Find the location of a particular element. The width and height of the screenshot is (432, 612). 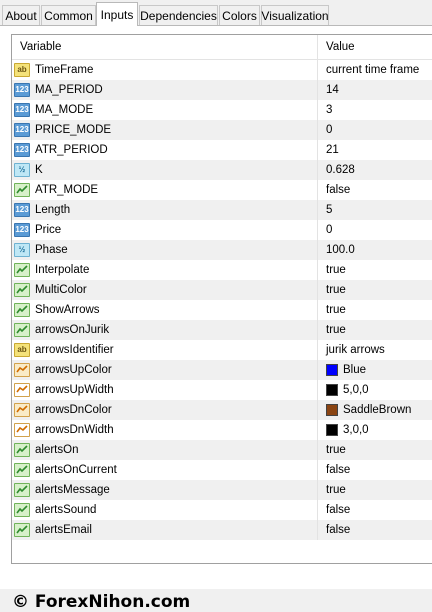

value-cell: 21 is located at coordinates (375, 150).